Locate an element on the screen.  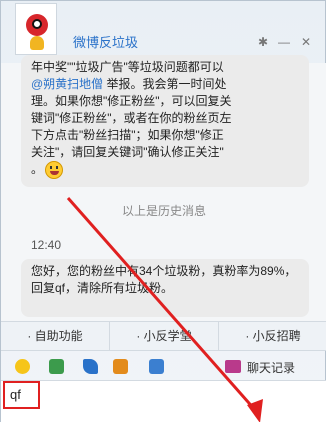
avatar is located at coordinates (36, 29).